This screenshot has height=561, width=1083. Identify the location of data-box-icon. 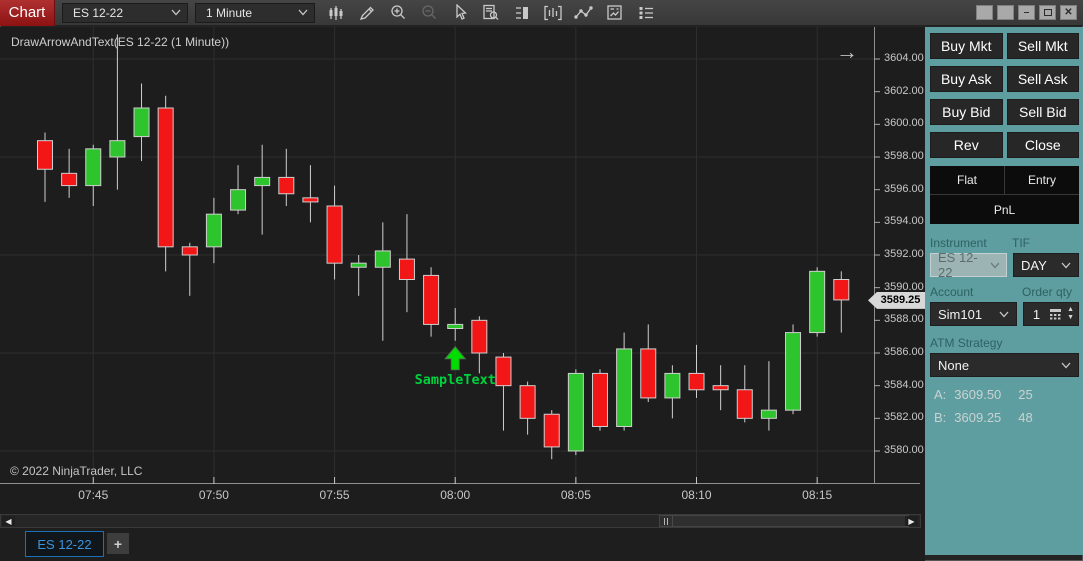
(491, 13).